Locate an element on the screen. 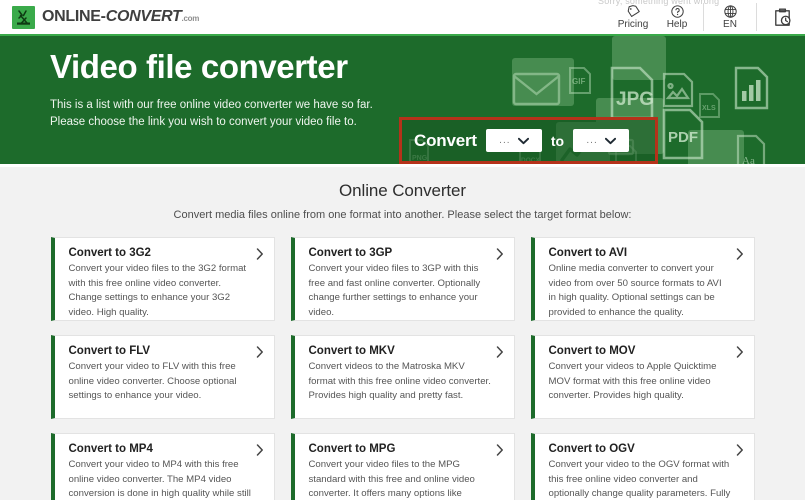 The height and width of the screenshot is (500, 805). page-title: Video file converter is located at coordinates (199, 66).